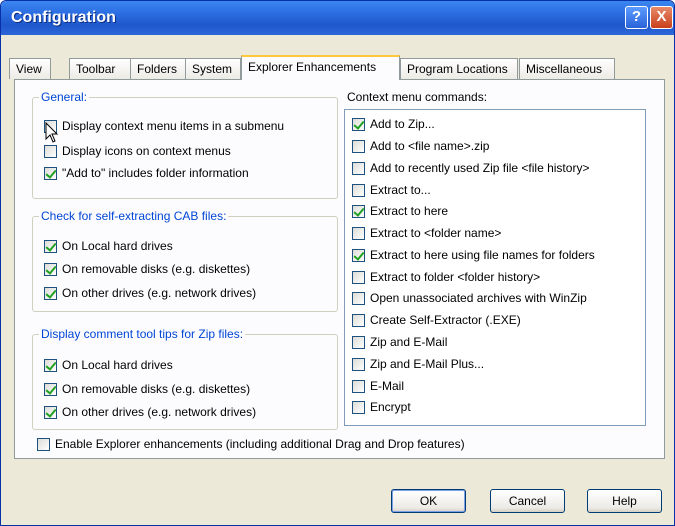 Image resolution: width=675 pixels, height=526 pixels. I want to click on help-title-button: ?, so click(636, 17).